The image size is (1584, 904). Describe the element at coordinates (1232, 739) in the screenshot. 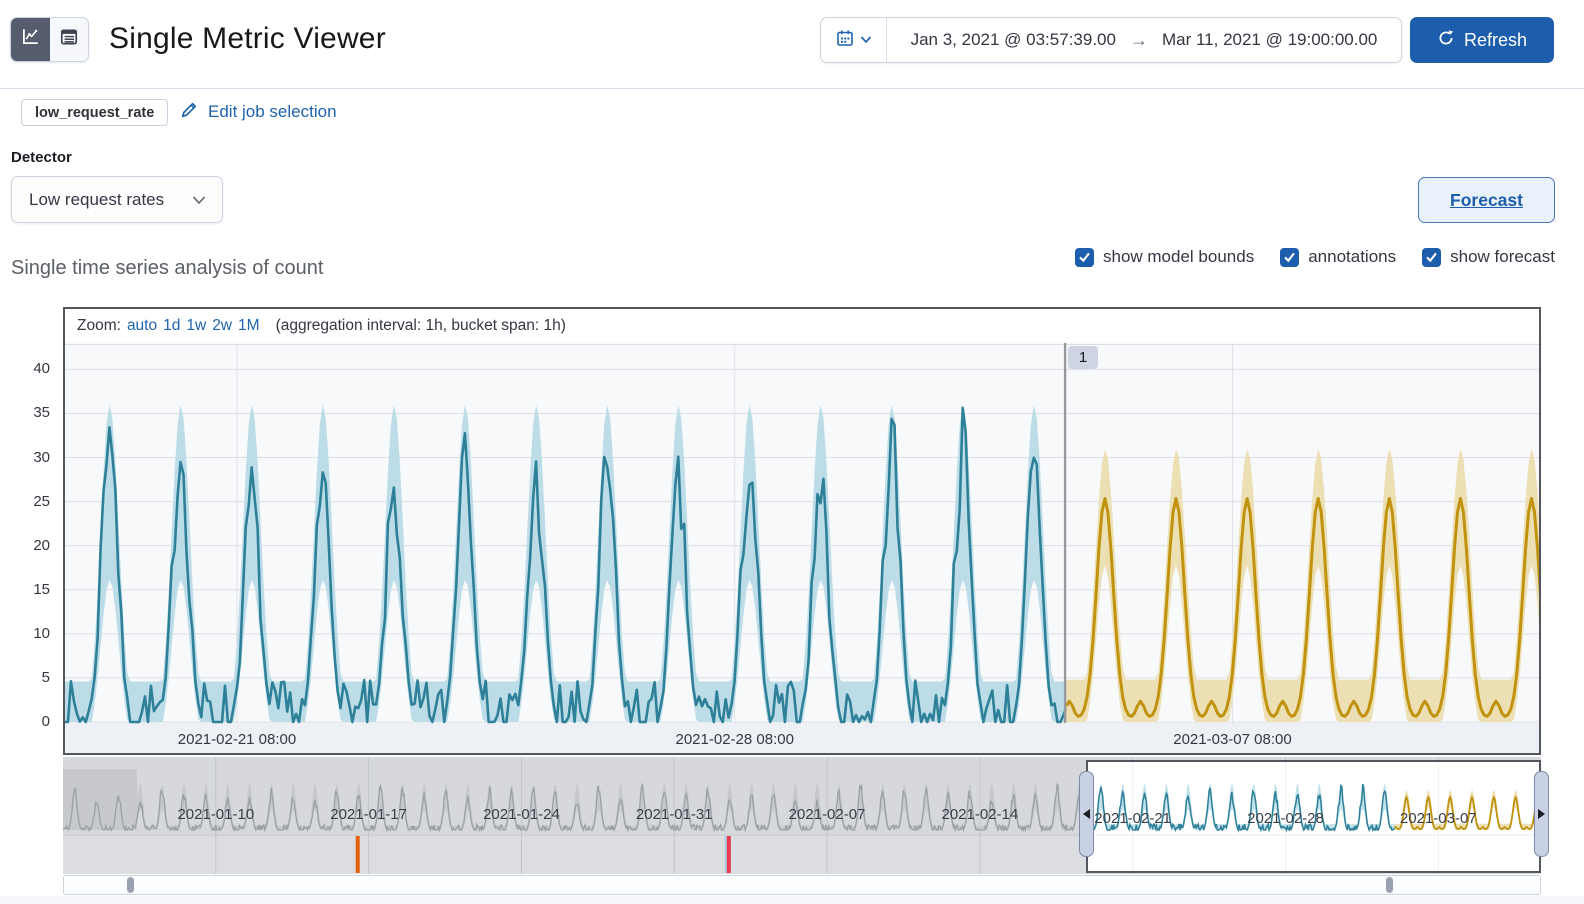

I see `x-axis-label: 2021-03-07 08:00` at that location.